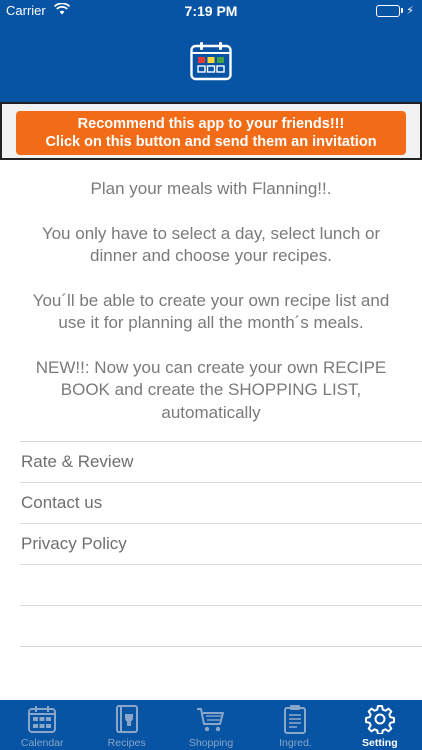  I want to click on recipe-book-icon, so click(126, 719).